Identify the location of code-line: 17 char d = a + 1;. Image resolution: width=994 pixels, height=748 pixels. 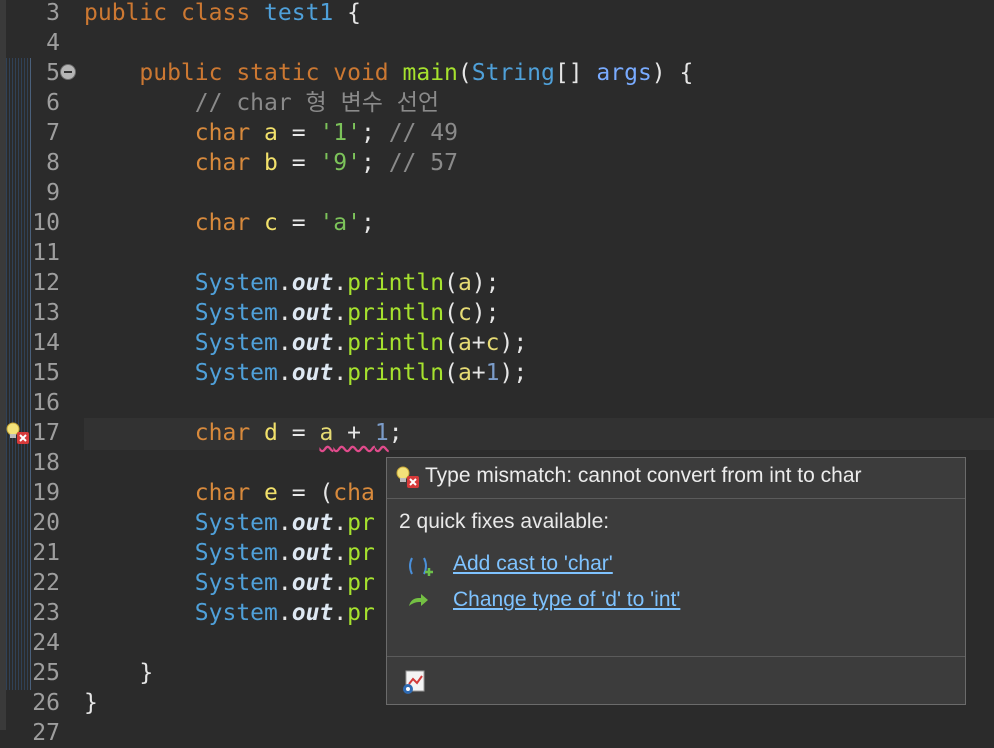
(497, 433).